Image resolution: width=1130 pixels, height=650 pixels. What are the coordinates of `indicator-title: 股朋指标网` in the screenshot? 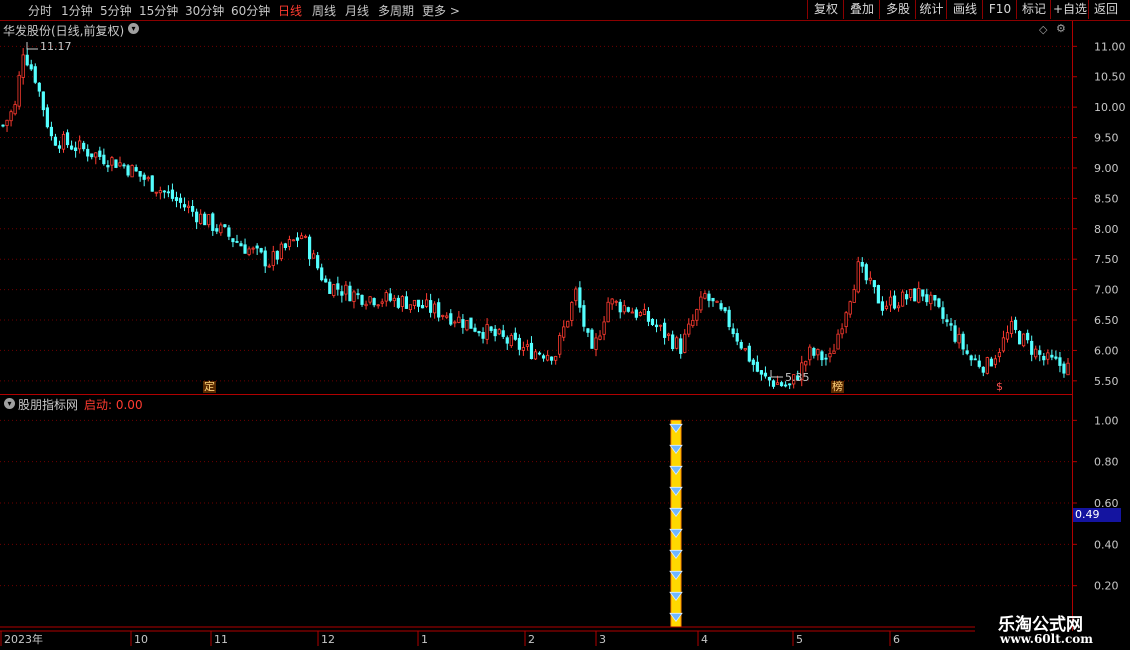 It's located at (48, 404).